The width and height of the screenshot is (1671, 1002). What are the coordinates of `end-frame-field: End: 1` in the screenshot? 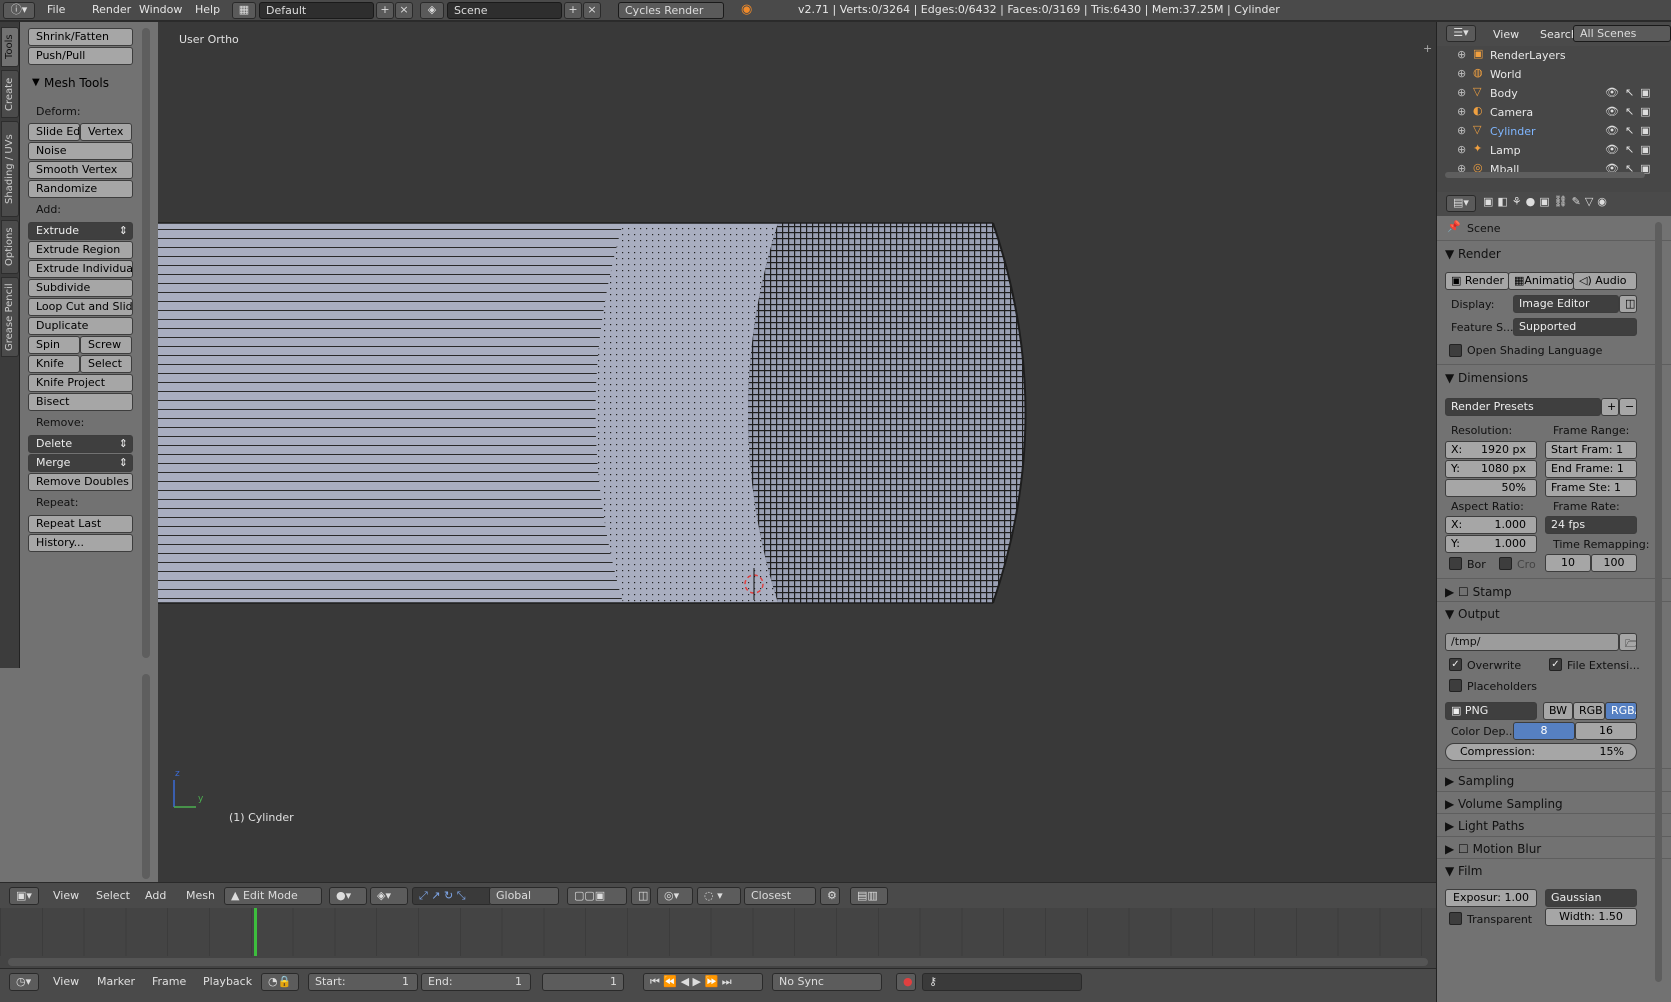 It's located at (476, 982).